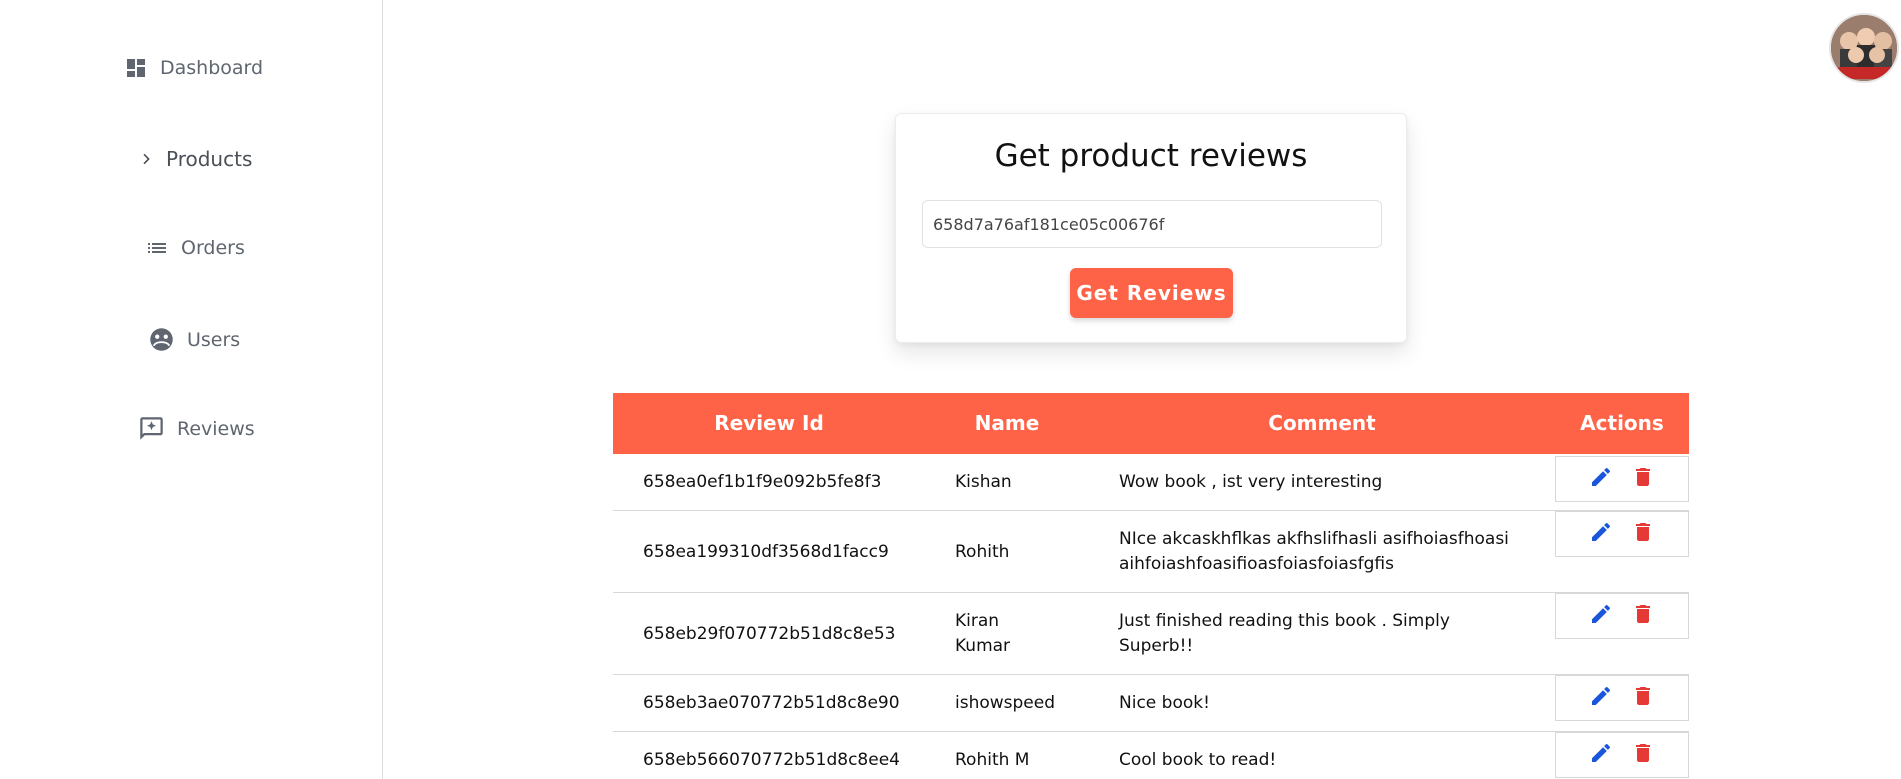 The image size is (1901, 779). I want to click on dashboard-icon, so click(136, 68).